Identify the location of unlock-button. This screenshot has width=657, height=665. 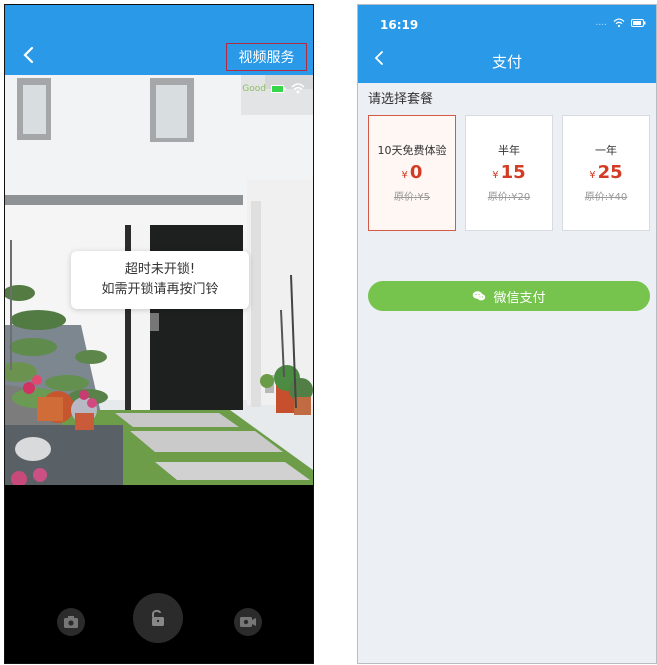
(158, 618).